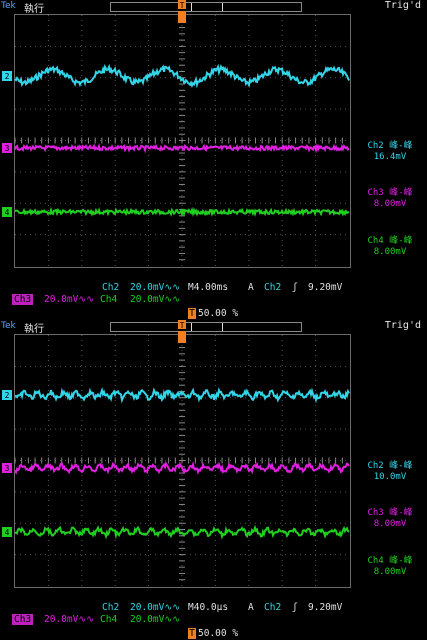 This screenshot has width=427, height=640. I want to click on timebase: M4.00ms, so click(208, 287).